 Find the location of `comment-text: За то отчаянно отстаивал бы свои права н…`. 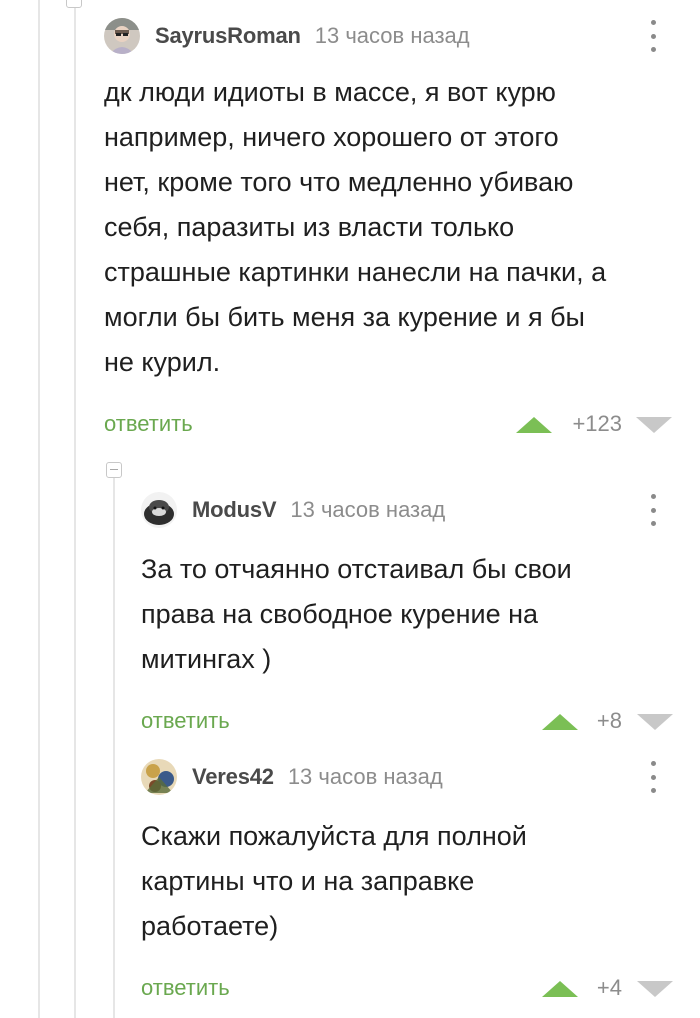

comment-text: За то отчаянно отстаивал бы свои права н… is located at coordinates (356, 614).